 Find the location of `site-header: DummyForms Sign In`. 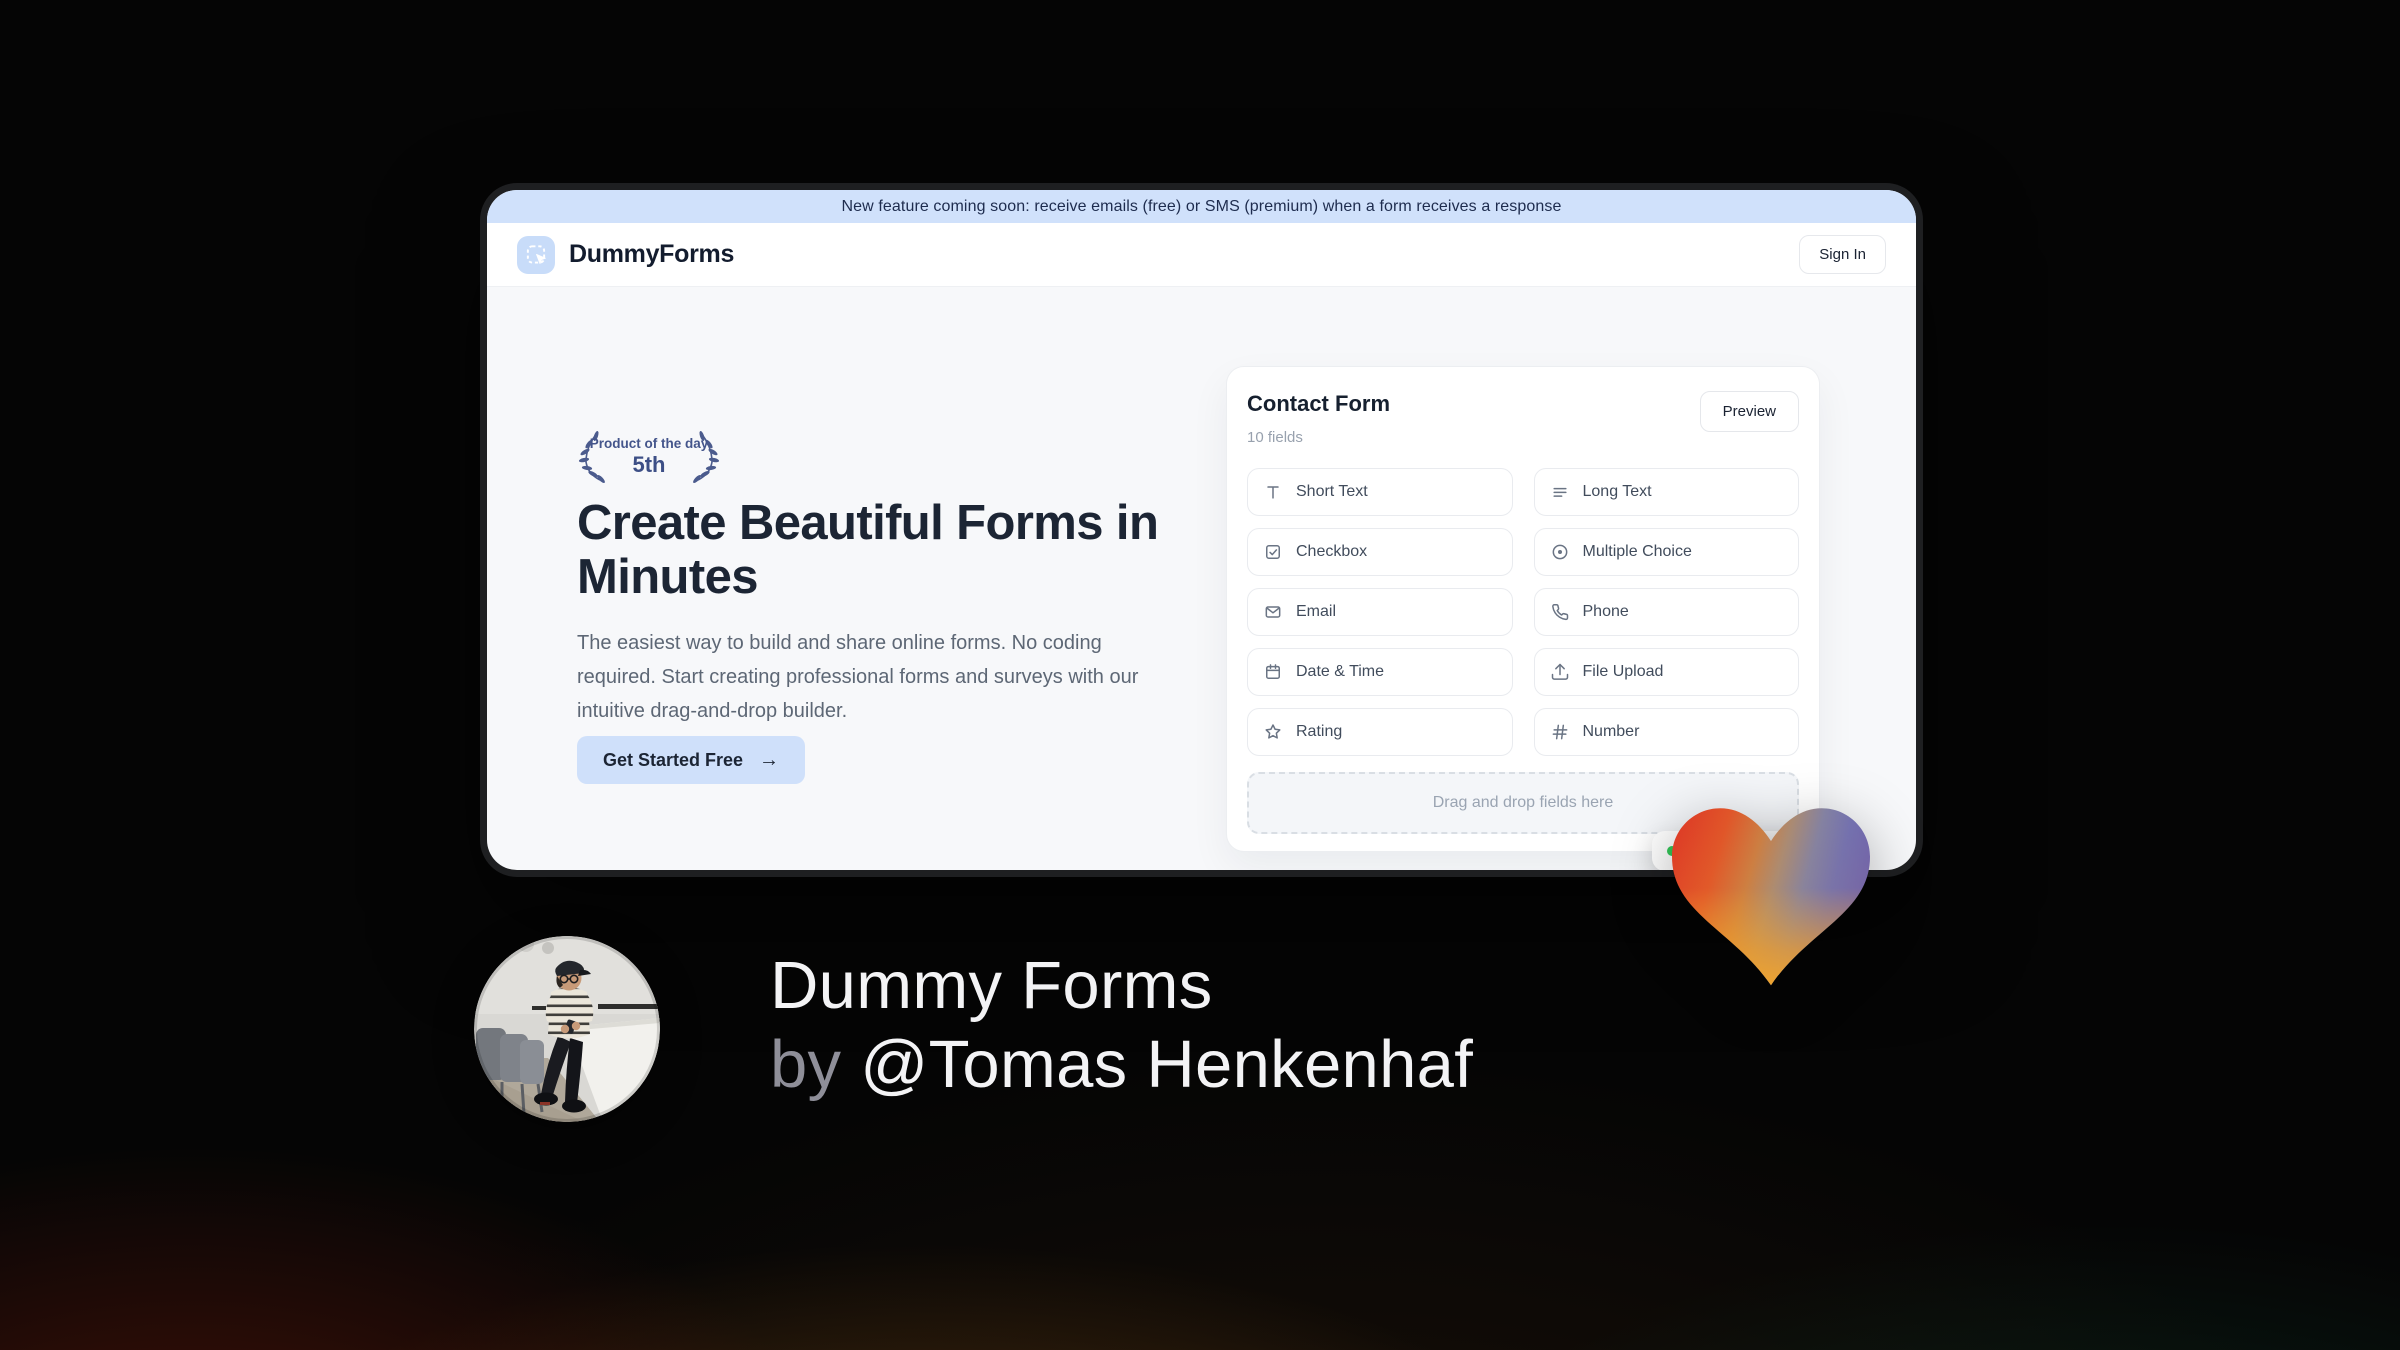

site-header: DummyForms Sign In is located at coordinates (1201, 255).